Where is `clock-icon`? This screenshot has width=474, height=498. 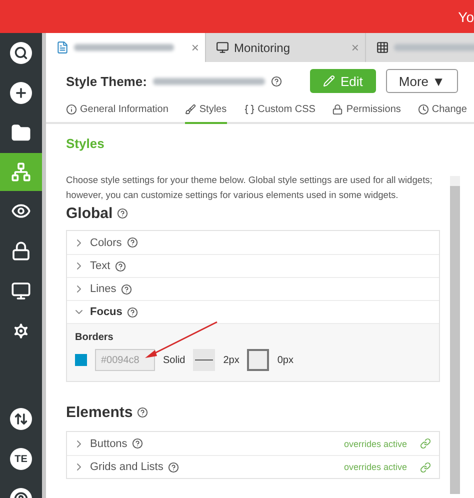
clock-icon is located at coordinates (423, 109).